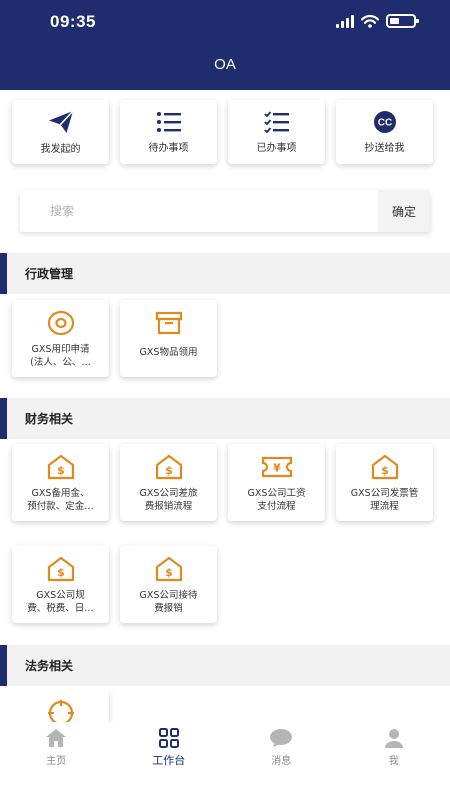  What do you see at coordinates (225, 418) in the screenshot?
I see `section-header-finance: 财务相关` at bounding box center [225, 418].